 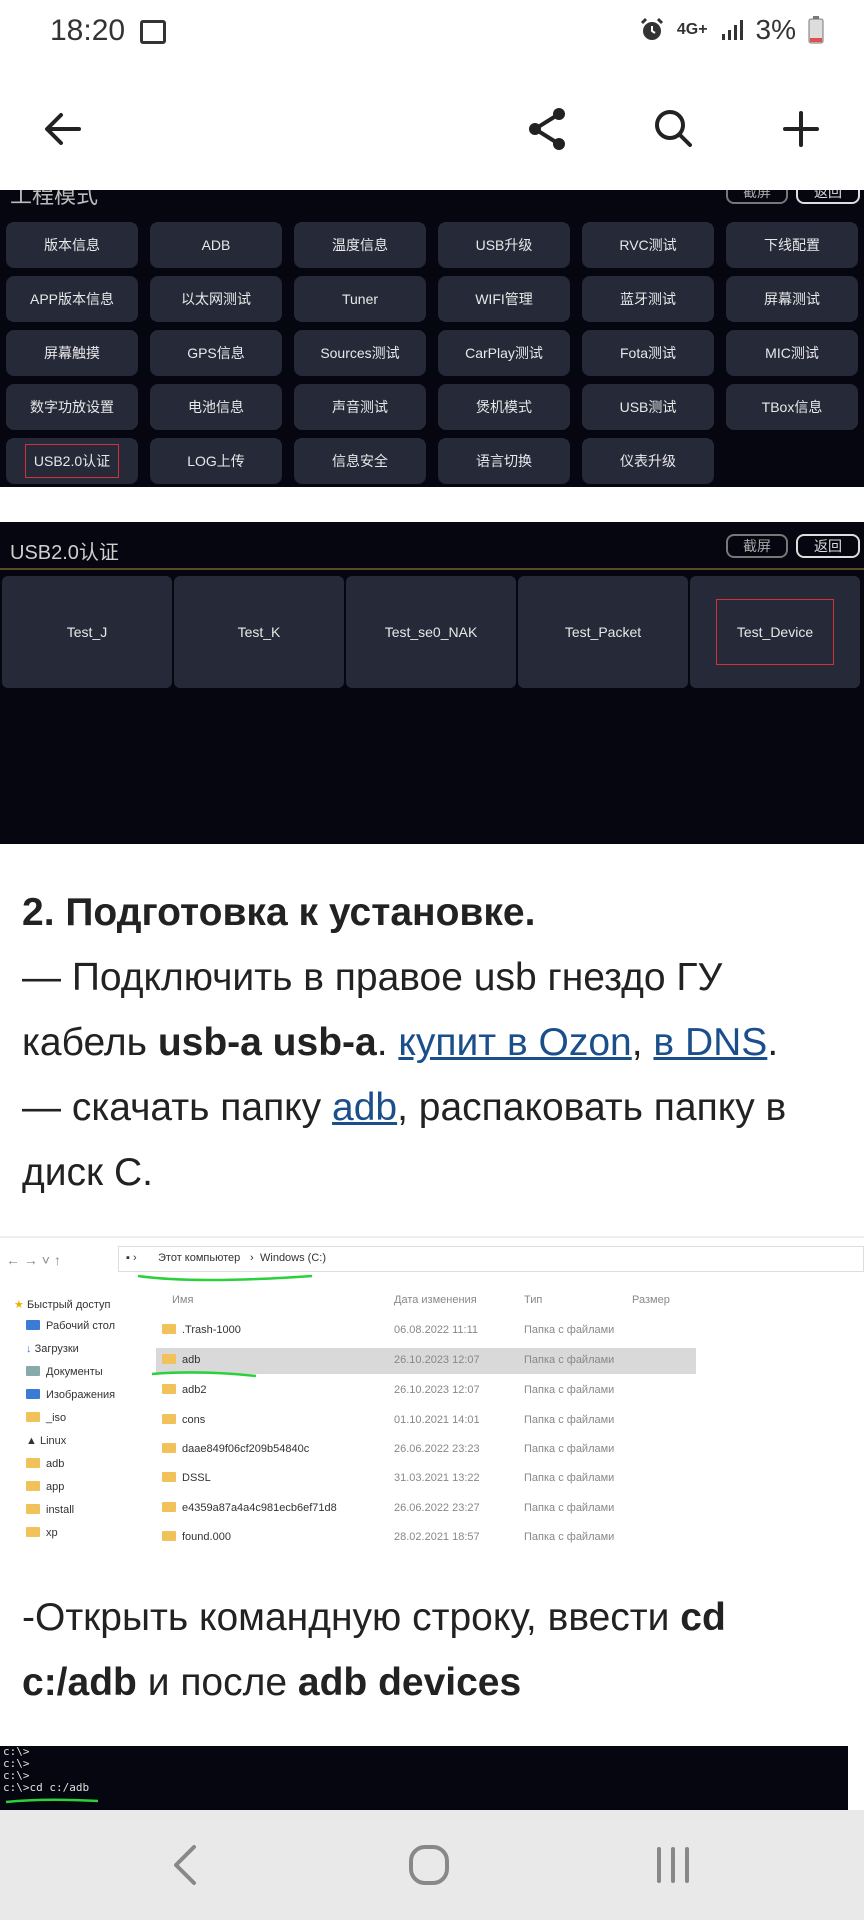 What do you see at coordinates (533, 1300) in the screenshot?
I see `col-header: Тип` at bounding box center [533, 1300].